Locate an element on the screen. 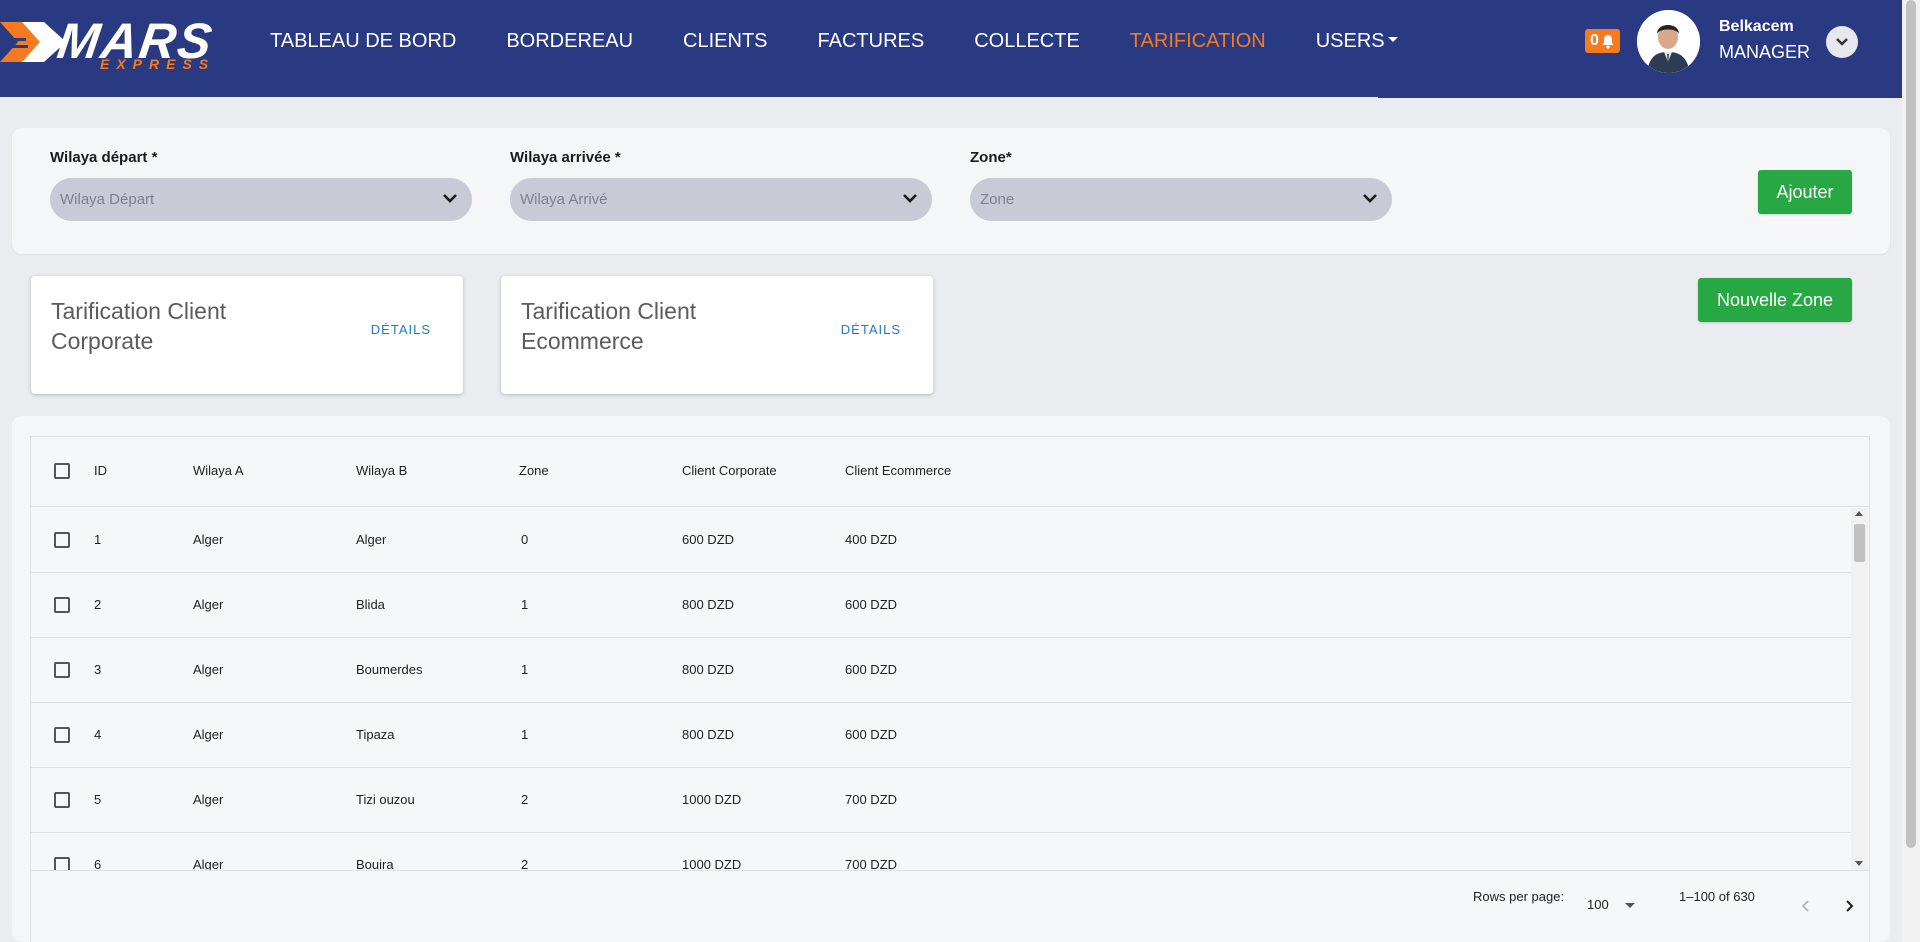 The width and height of the screenshot is (1920, 942). grid-scrollbar is located at coordinates (1859, 689).